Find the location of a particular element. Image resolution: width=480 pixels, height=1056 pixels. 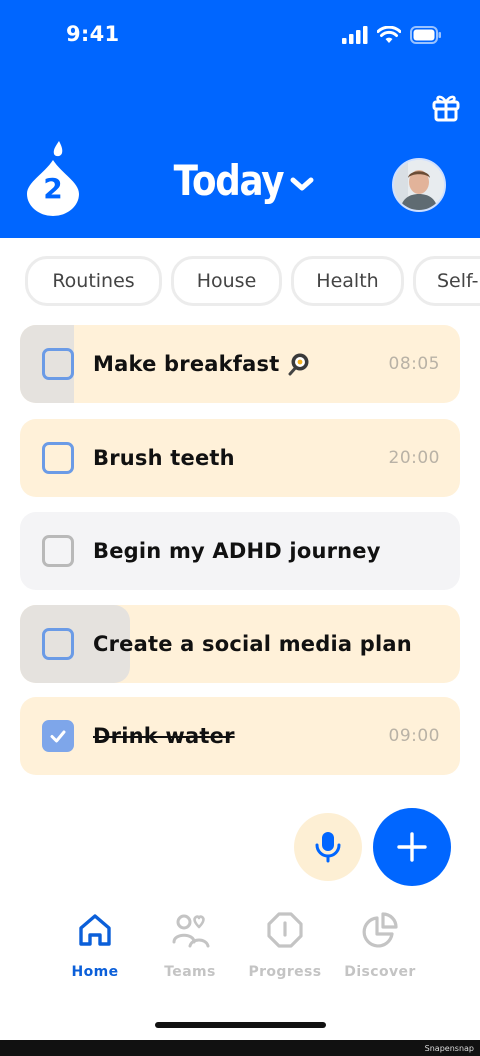

filter-chip-self: Self- is located at coordinates (446, 281).